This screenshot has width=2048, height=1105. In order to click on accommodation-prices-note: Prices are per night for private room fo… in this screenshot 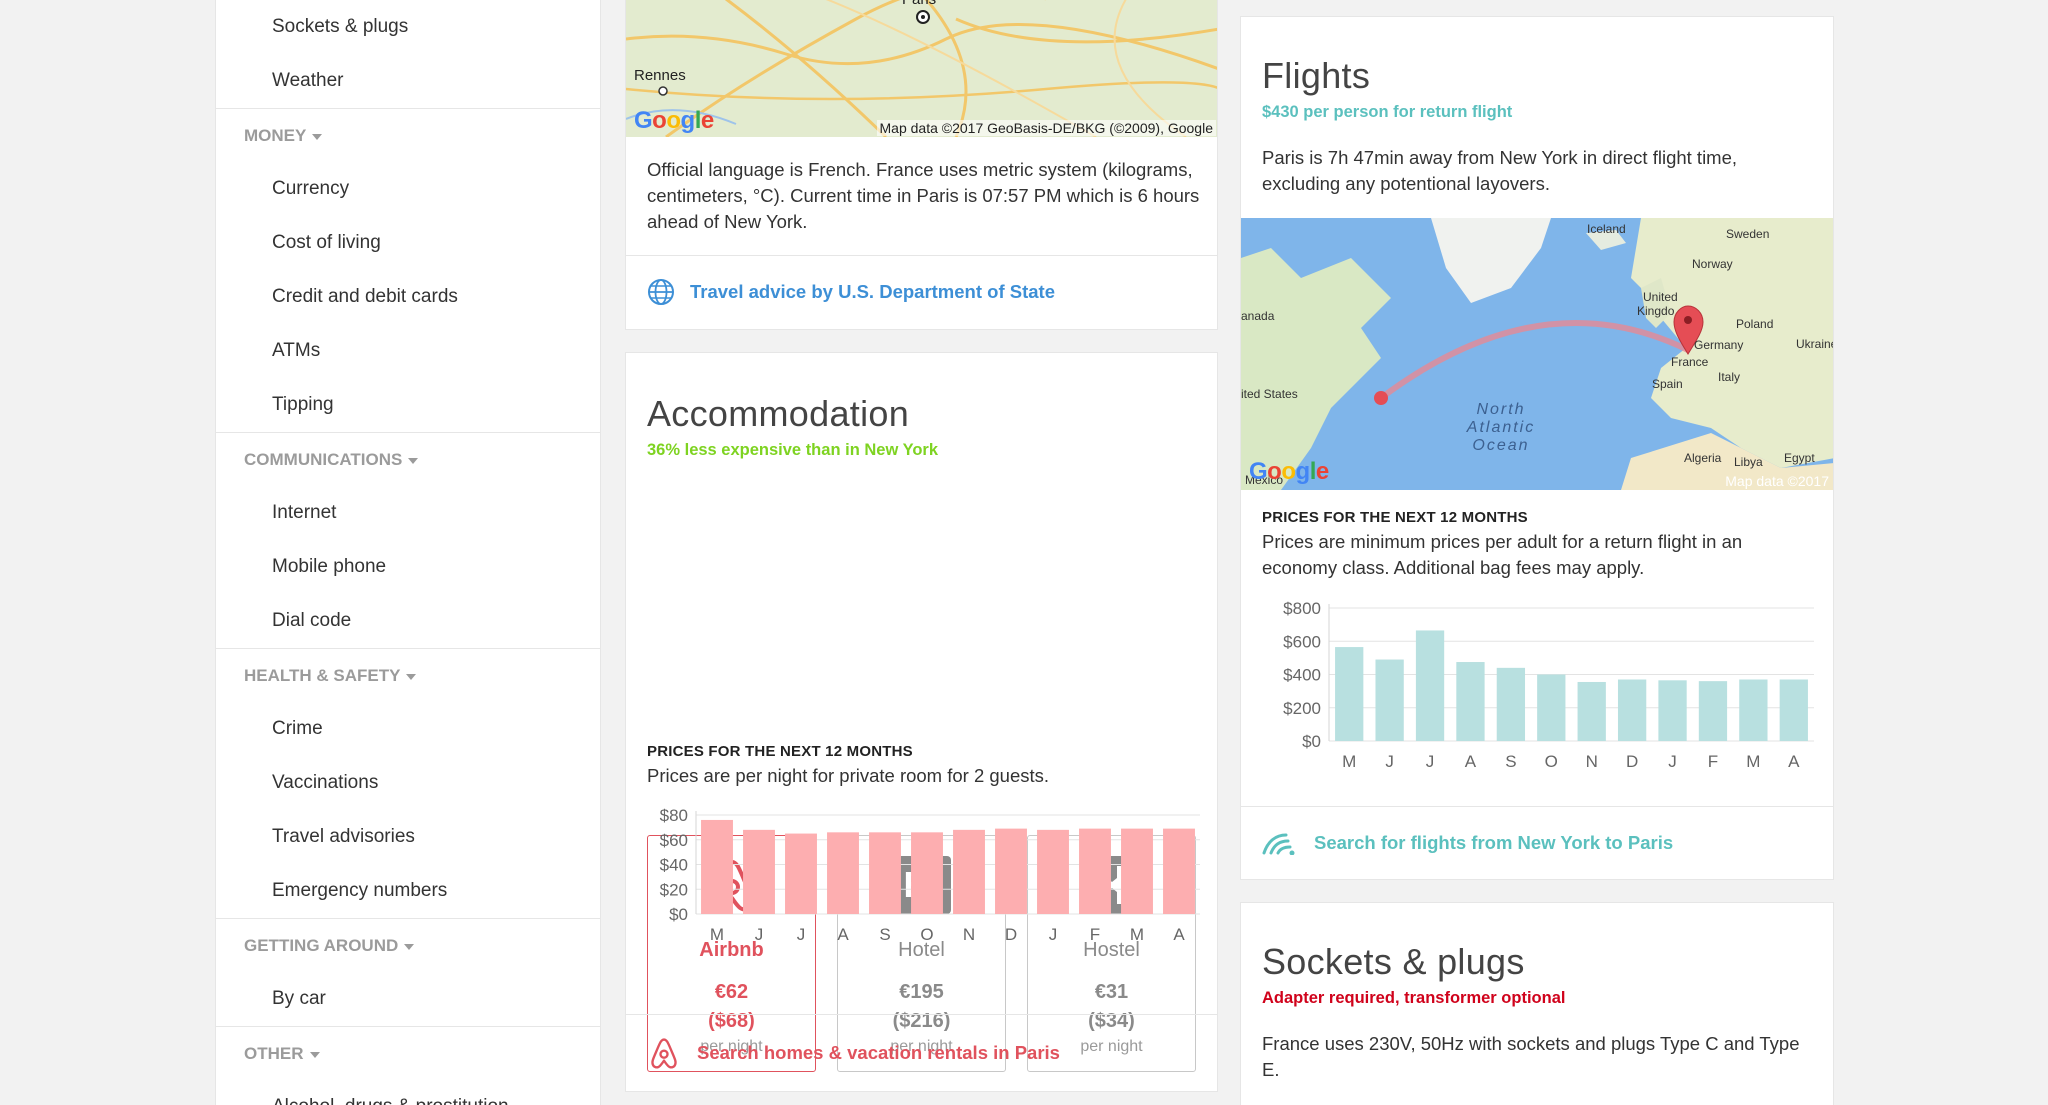, I will do `click(848, 775)`.